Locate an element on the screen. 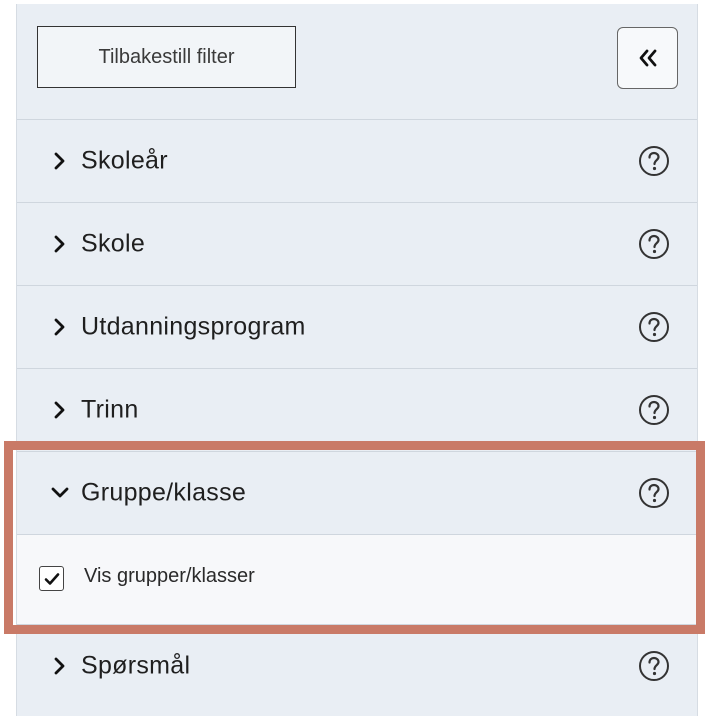 This screenshot has height=716, width=705. section-label: Gruppe/klasse is located at coordinates (164, 492).